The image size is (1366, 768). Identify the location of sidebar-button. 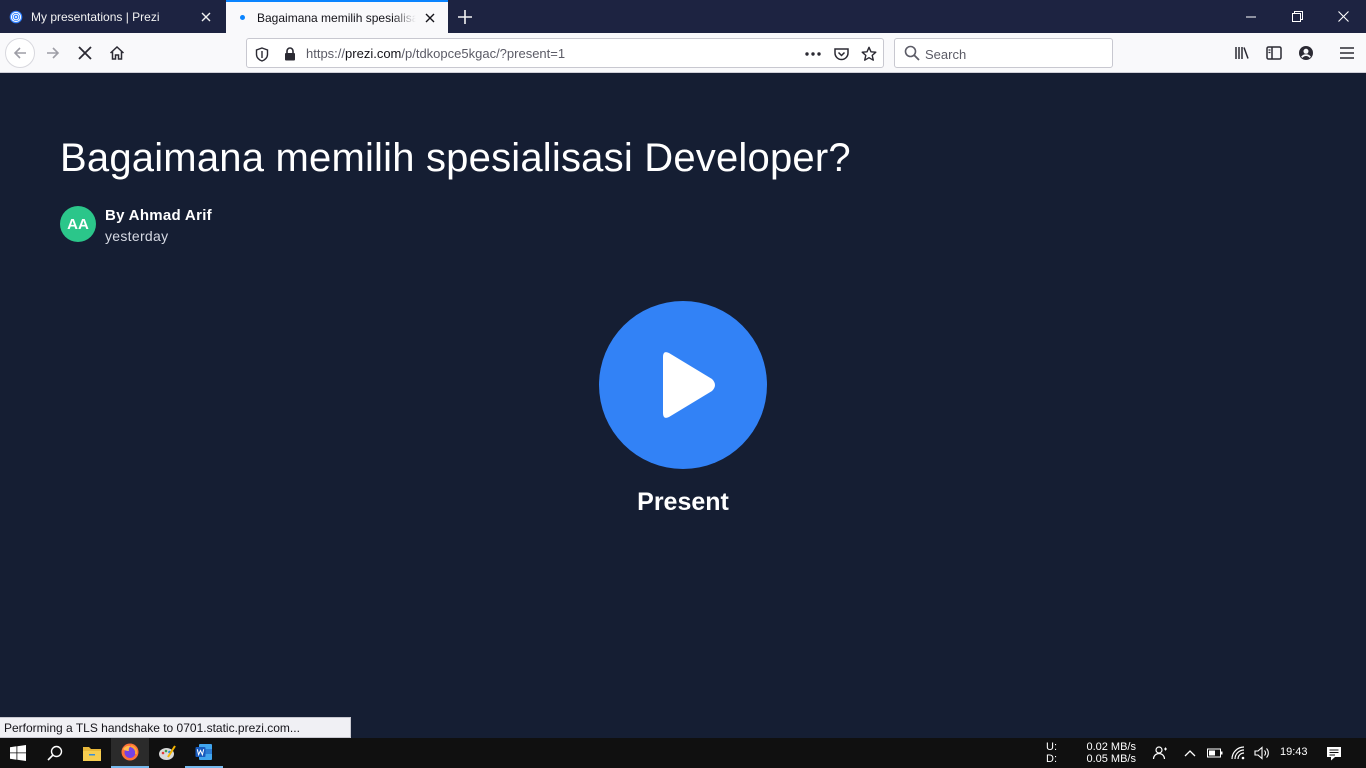
(1274, 53).